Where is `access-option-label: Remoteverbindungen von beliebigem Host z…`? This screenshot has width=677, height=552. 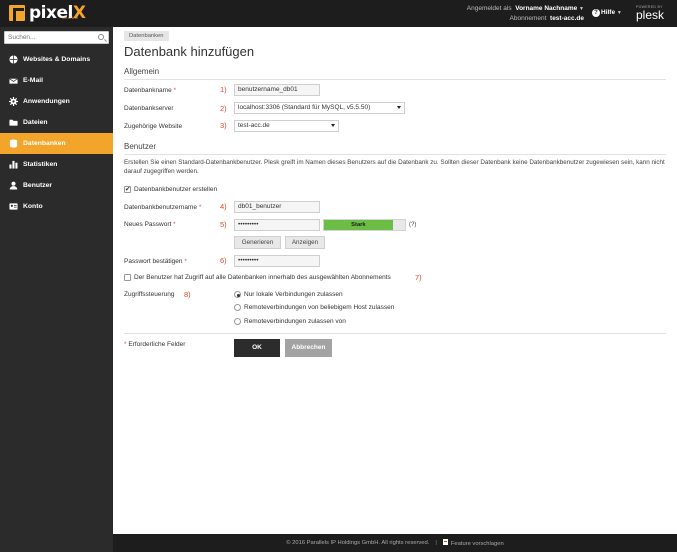
access-option-label: Remoteverbindungen von beliebigem Host z… is located at coordinates (319, 307).